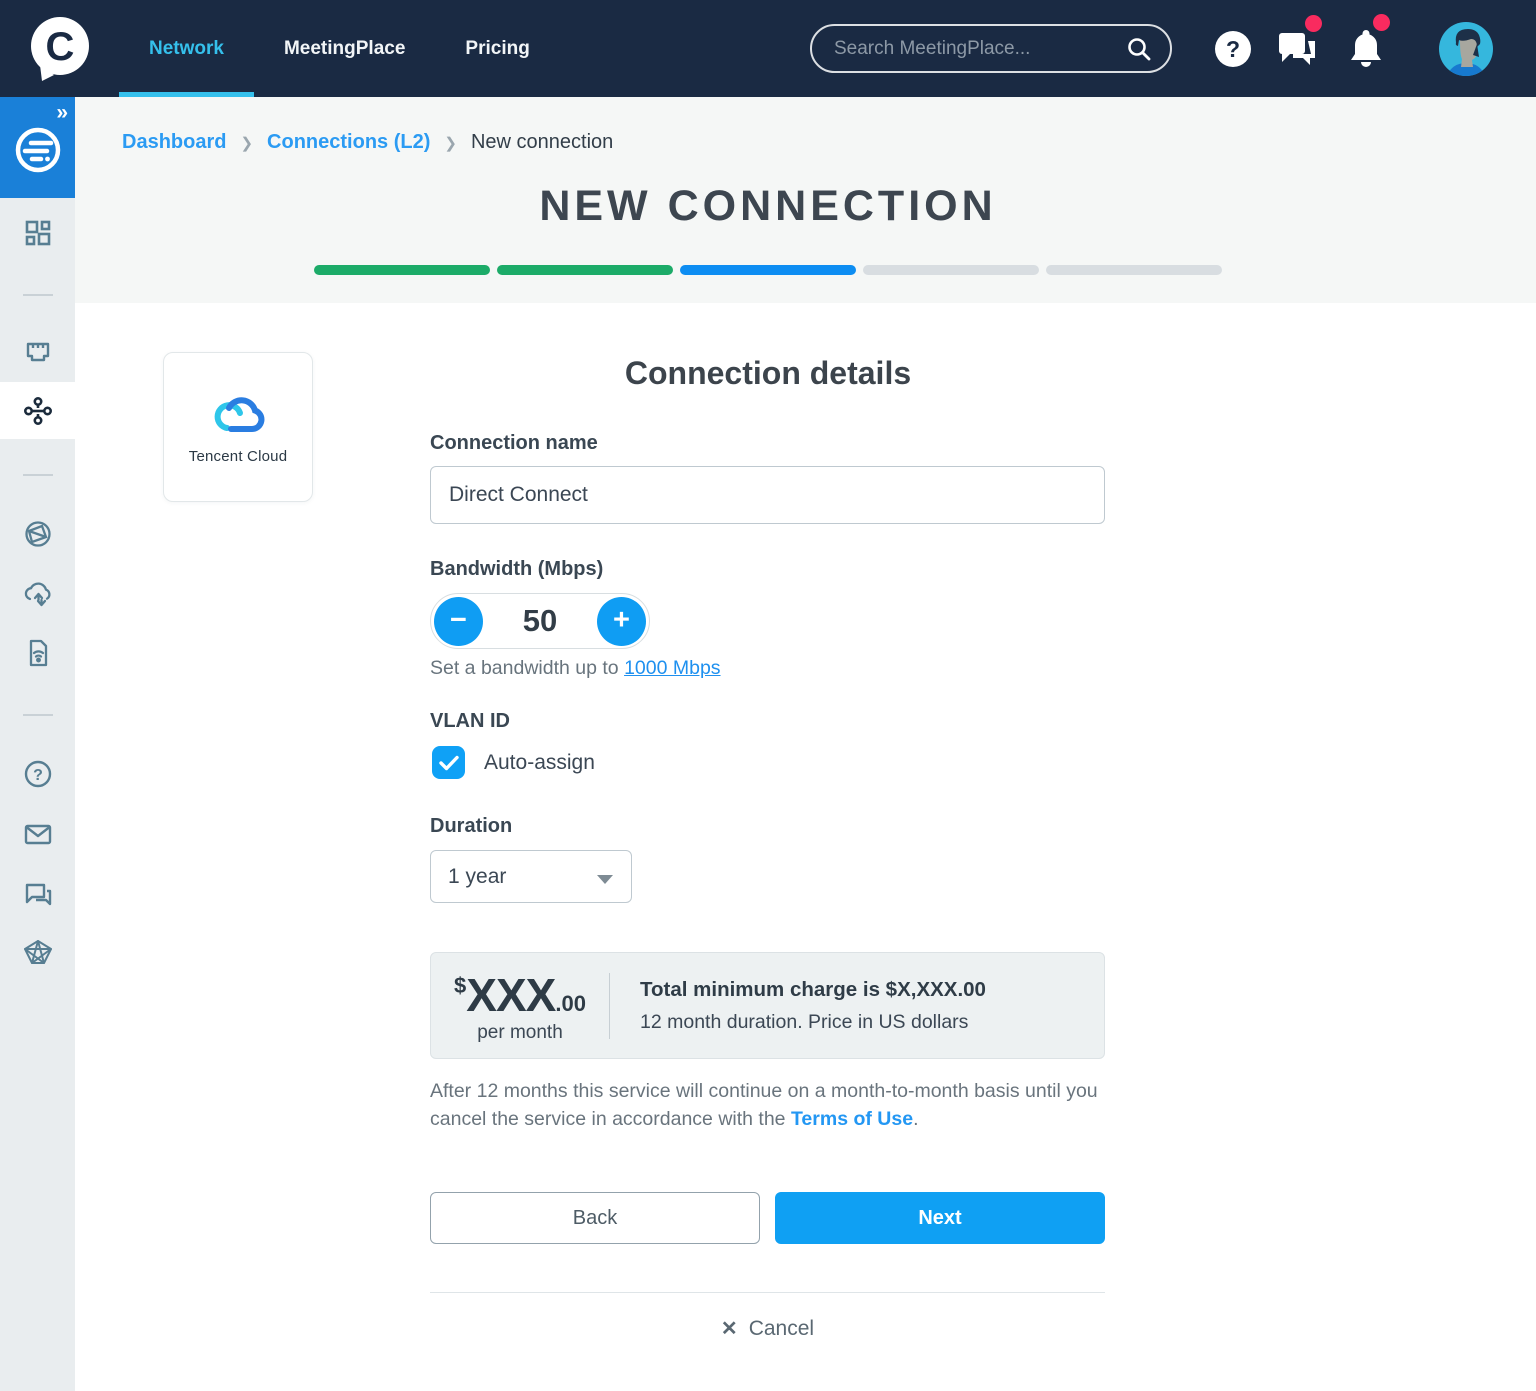  What do you see at coordinates (767, 495) in the screenshot?
I see `connection-name-input` at bounding box center [767, 495].